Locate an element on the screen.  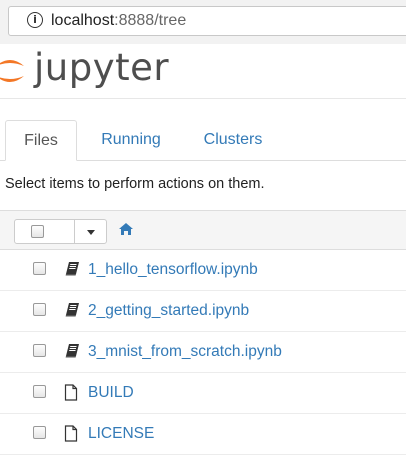
file-link: 2_getting_started.ipynb is located at coordinates (168, 311).